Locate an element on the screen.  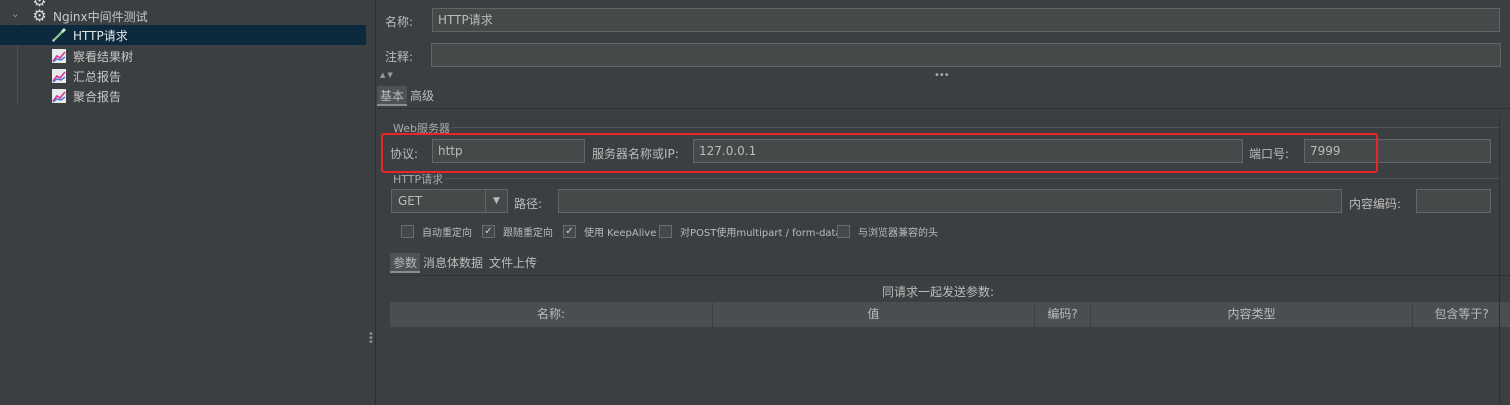
tree-item-view-results-tree: 察看结果树 is located at coordinates (183, 56).